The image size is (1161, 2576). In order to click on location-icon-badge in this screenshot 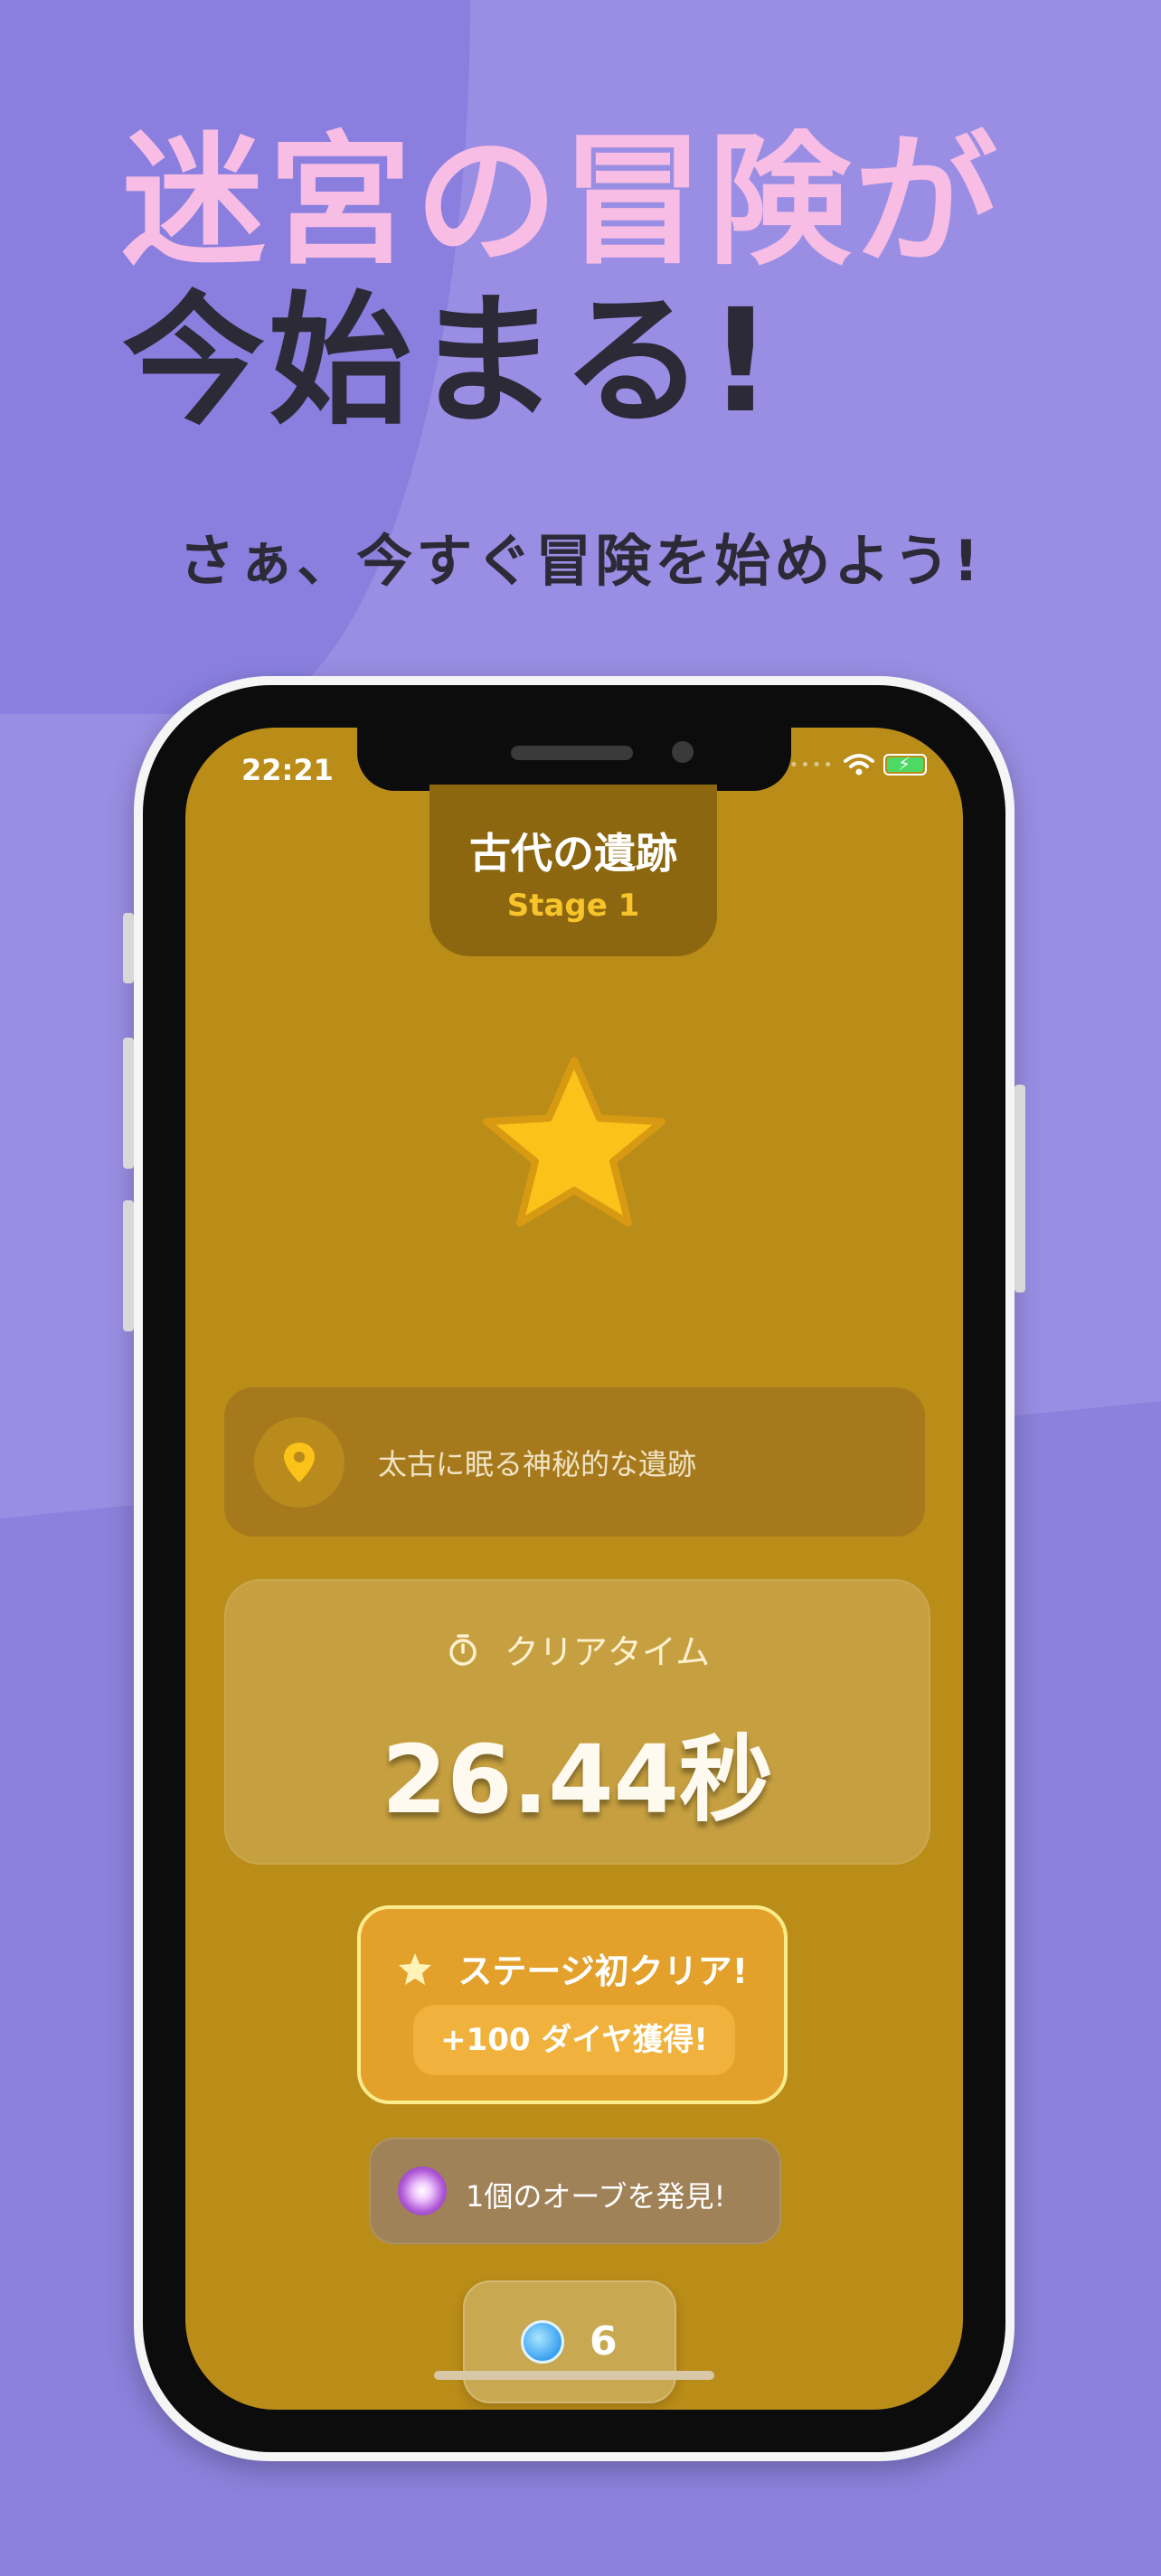, I will do `click(299, 1463)`.